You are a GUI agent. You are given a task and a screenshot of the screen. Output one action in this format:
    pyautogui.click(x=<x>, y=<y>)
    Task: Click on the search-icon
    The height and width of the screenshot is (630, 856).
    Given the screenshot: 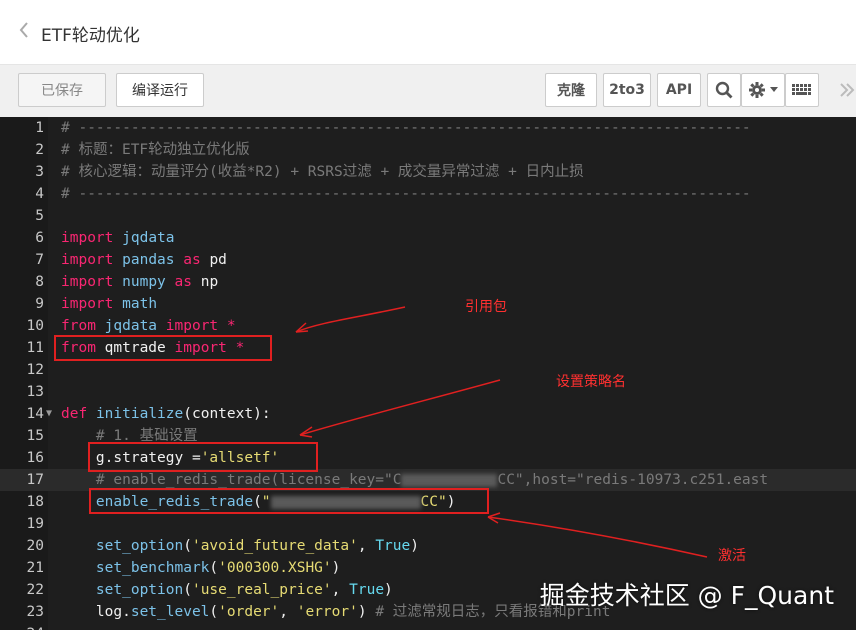 What is the action you would take?
    pyautogui.click(x=724, y=90)
    